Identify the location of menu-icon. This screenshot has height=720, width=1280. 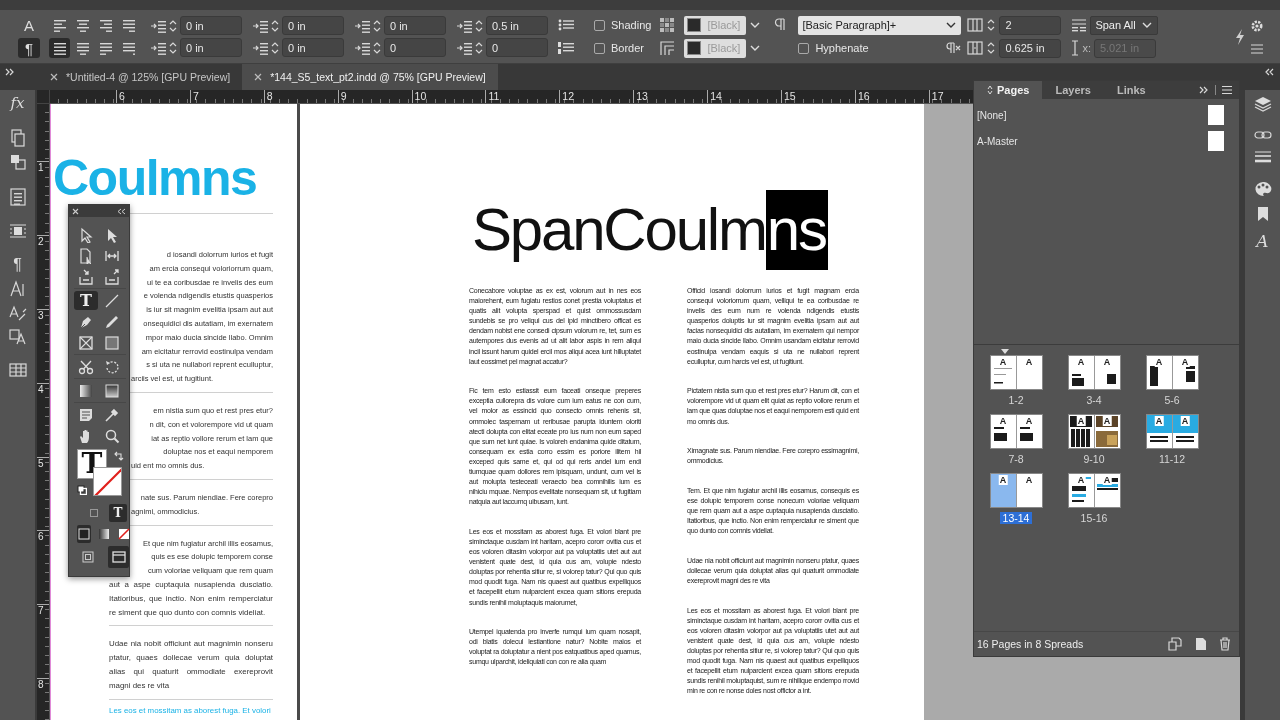
(1227, 90).